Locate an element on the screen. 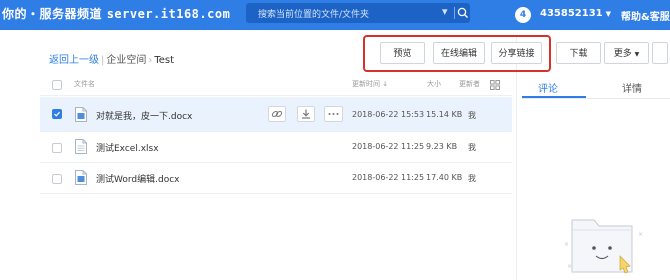 Image resolution: width=670 pixels, height=280 pixels. file-size: 17.40 KB is located at coordinates (444, 177).